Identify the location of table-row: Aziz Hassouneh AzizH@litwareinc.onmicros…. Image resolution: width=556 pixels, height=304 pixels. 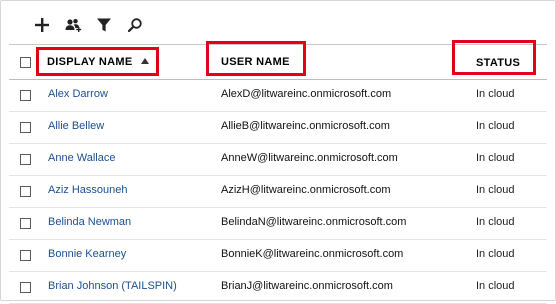
(278, 192).